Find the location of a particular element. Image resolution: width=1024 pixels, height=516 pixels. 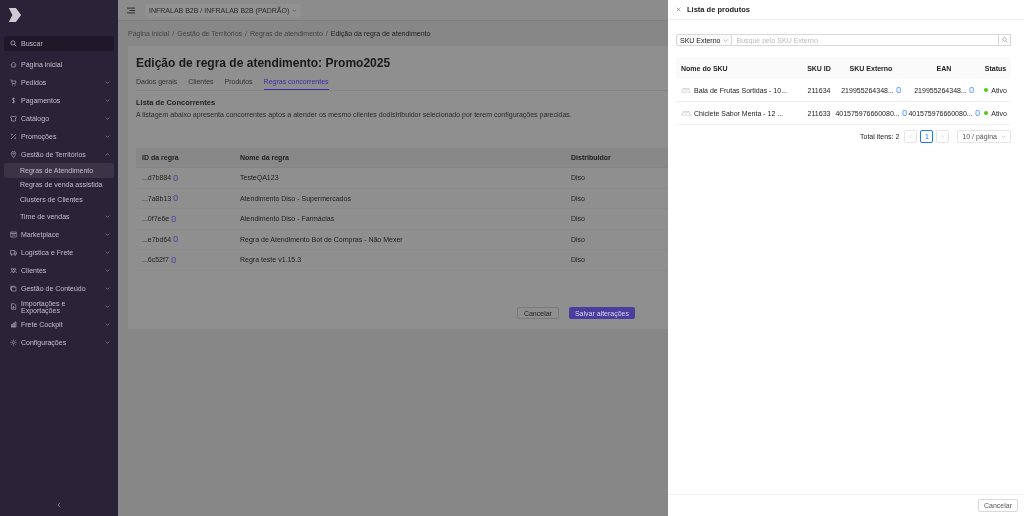

menu-icon is located at coordinates (131, 10).